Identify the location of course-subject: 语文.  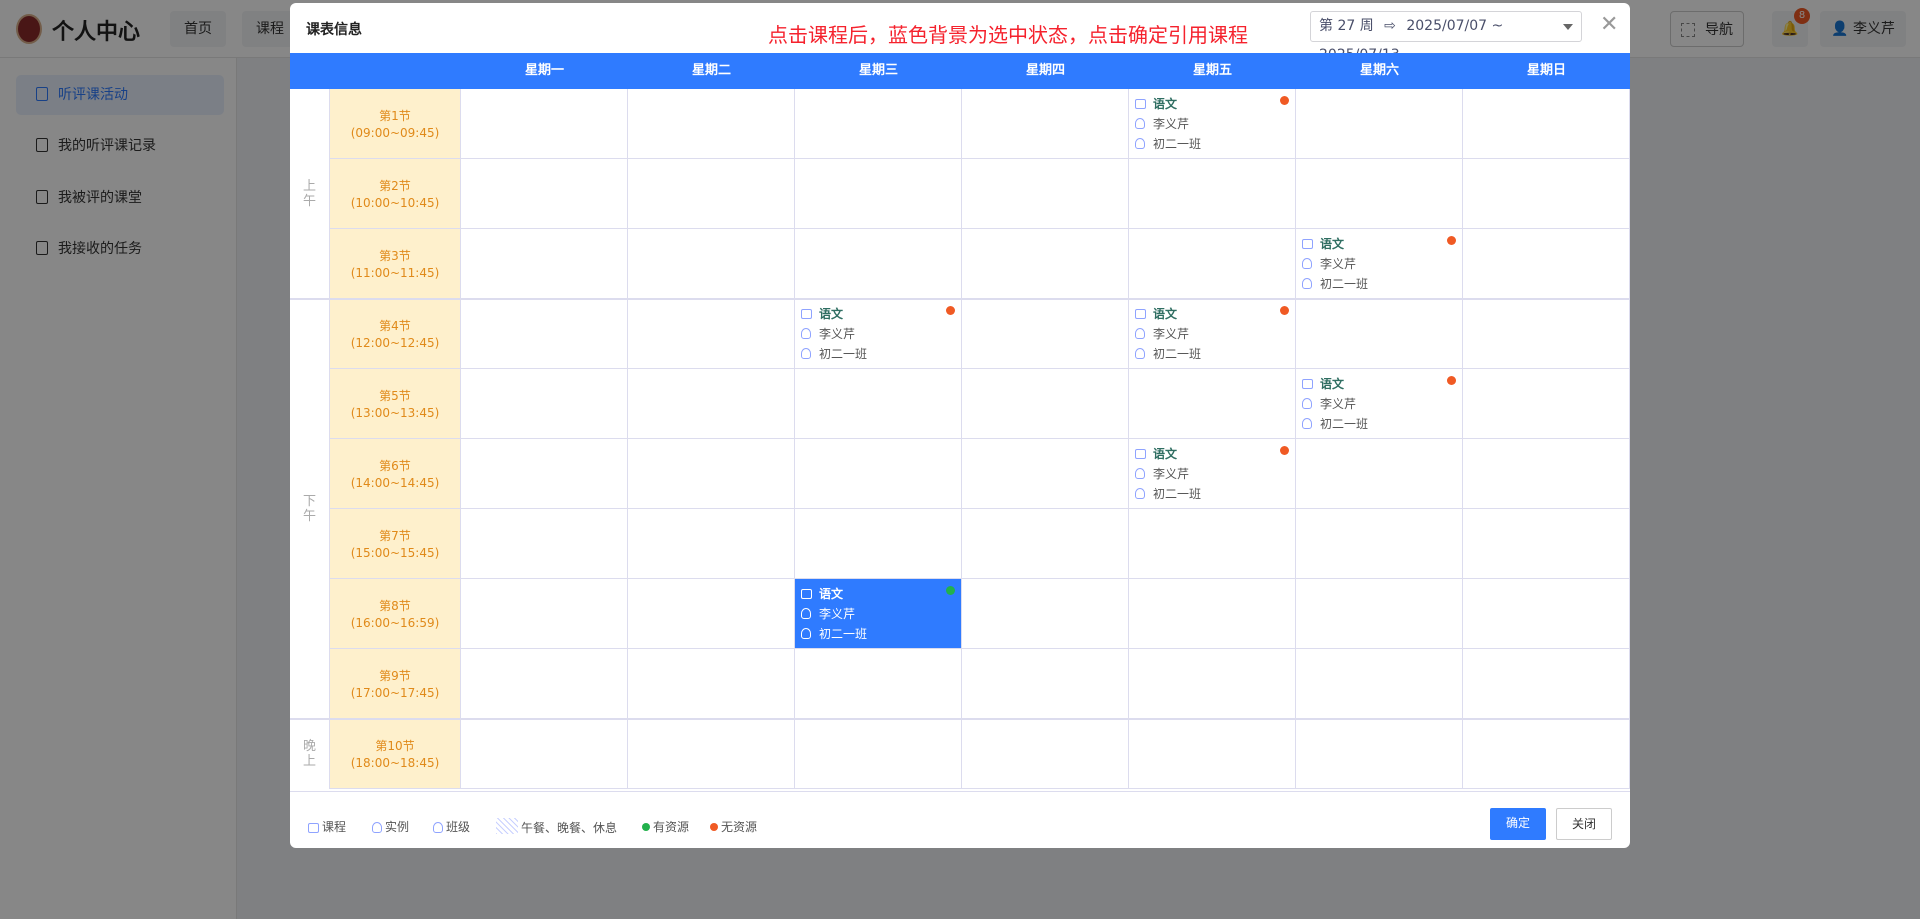
(1332, 384).